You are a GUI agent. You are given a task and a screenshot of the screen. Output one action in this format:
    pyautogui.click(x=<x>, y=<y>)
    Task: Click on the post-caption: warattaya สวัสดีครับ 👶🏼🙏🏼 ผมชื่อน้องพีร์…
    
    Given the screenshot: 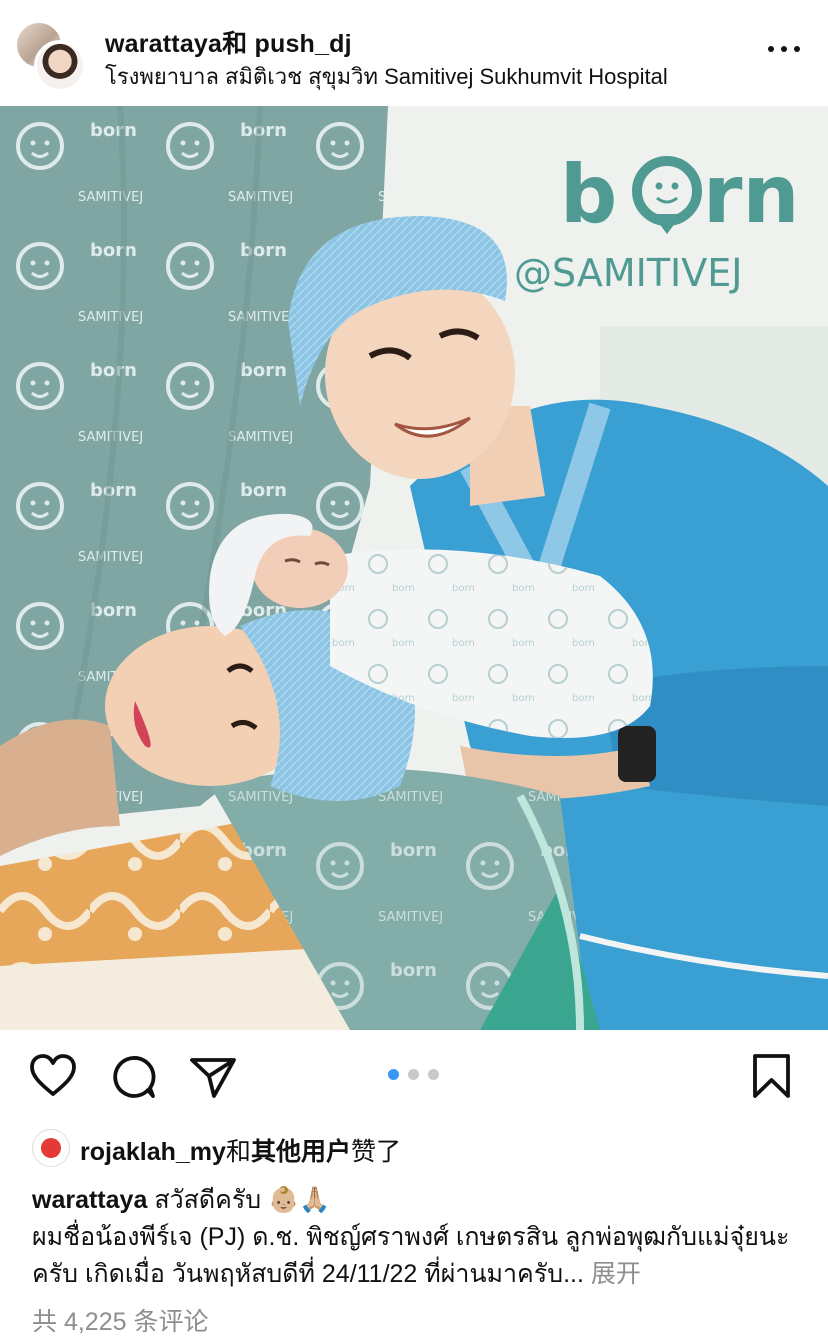 What is the action you would take?
    pyautogui.click(x=417, y=1237)
    